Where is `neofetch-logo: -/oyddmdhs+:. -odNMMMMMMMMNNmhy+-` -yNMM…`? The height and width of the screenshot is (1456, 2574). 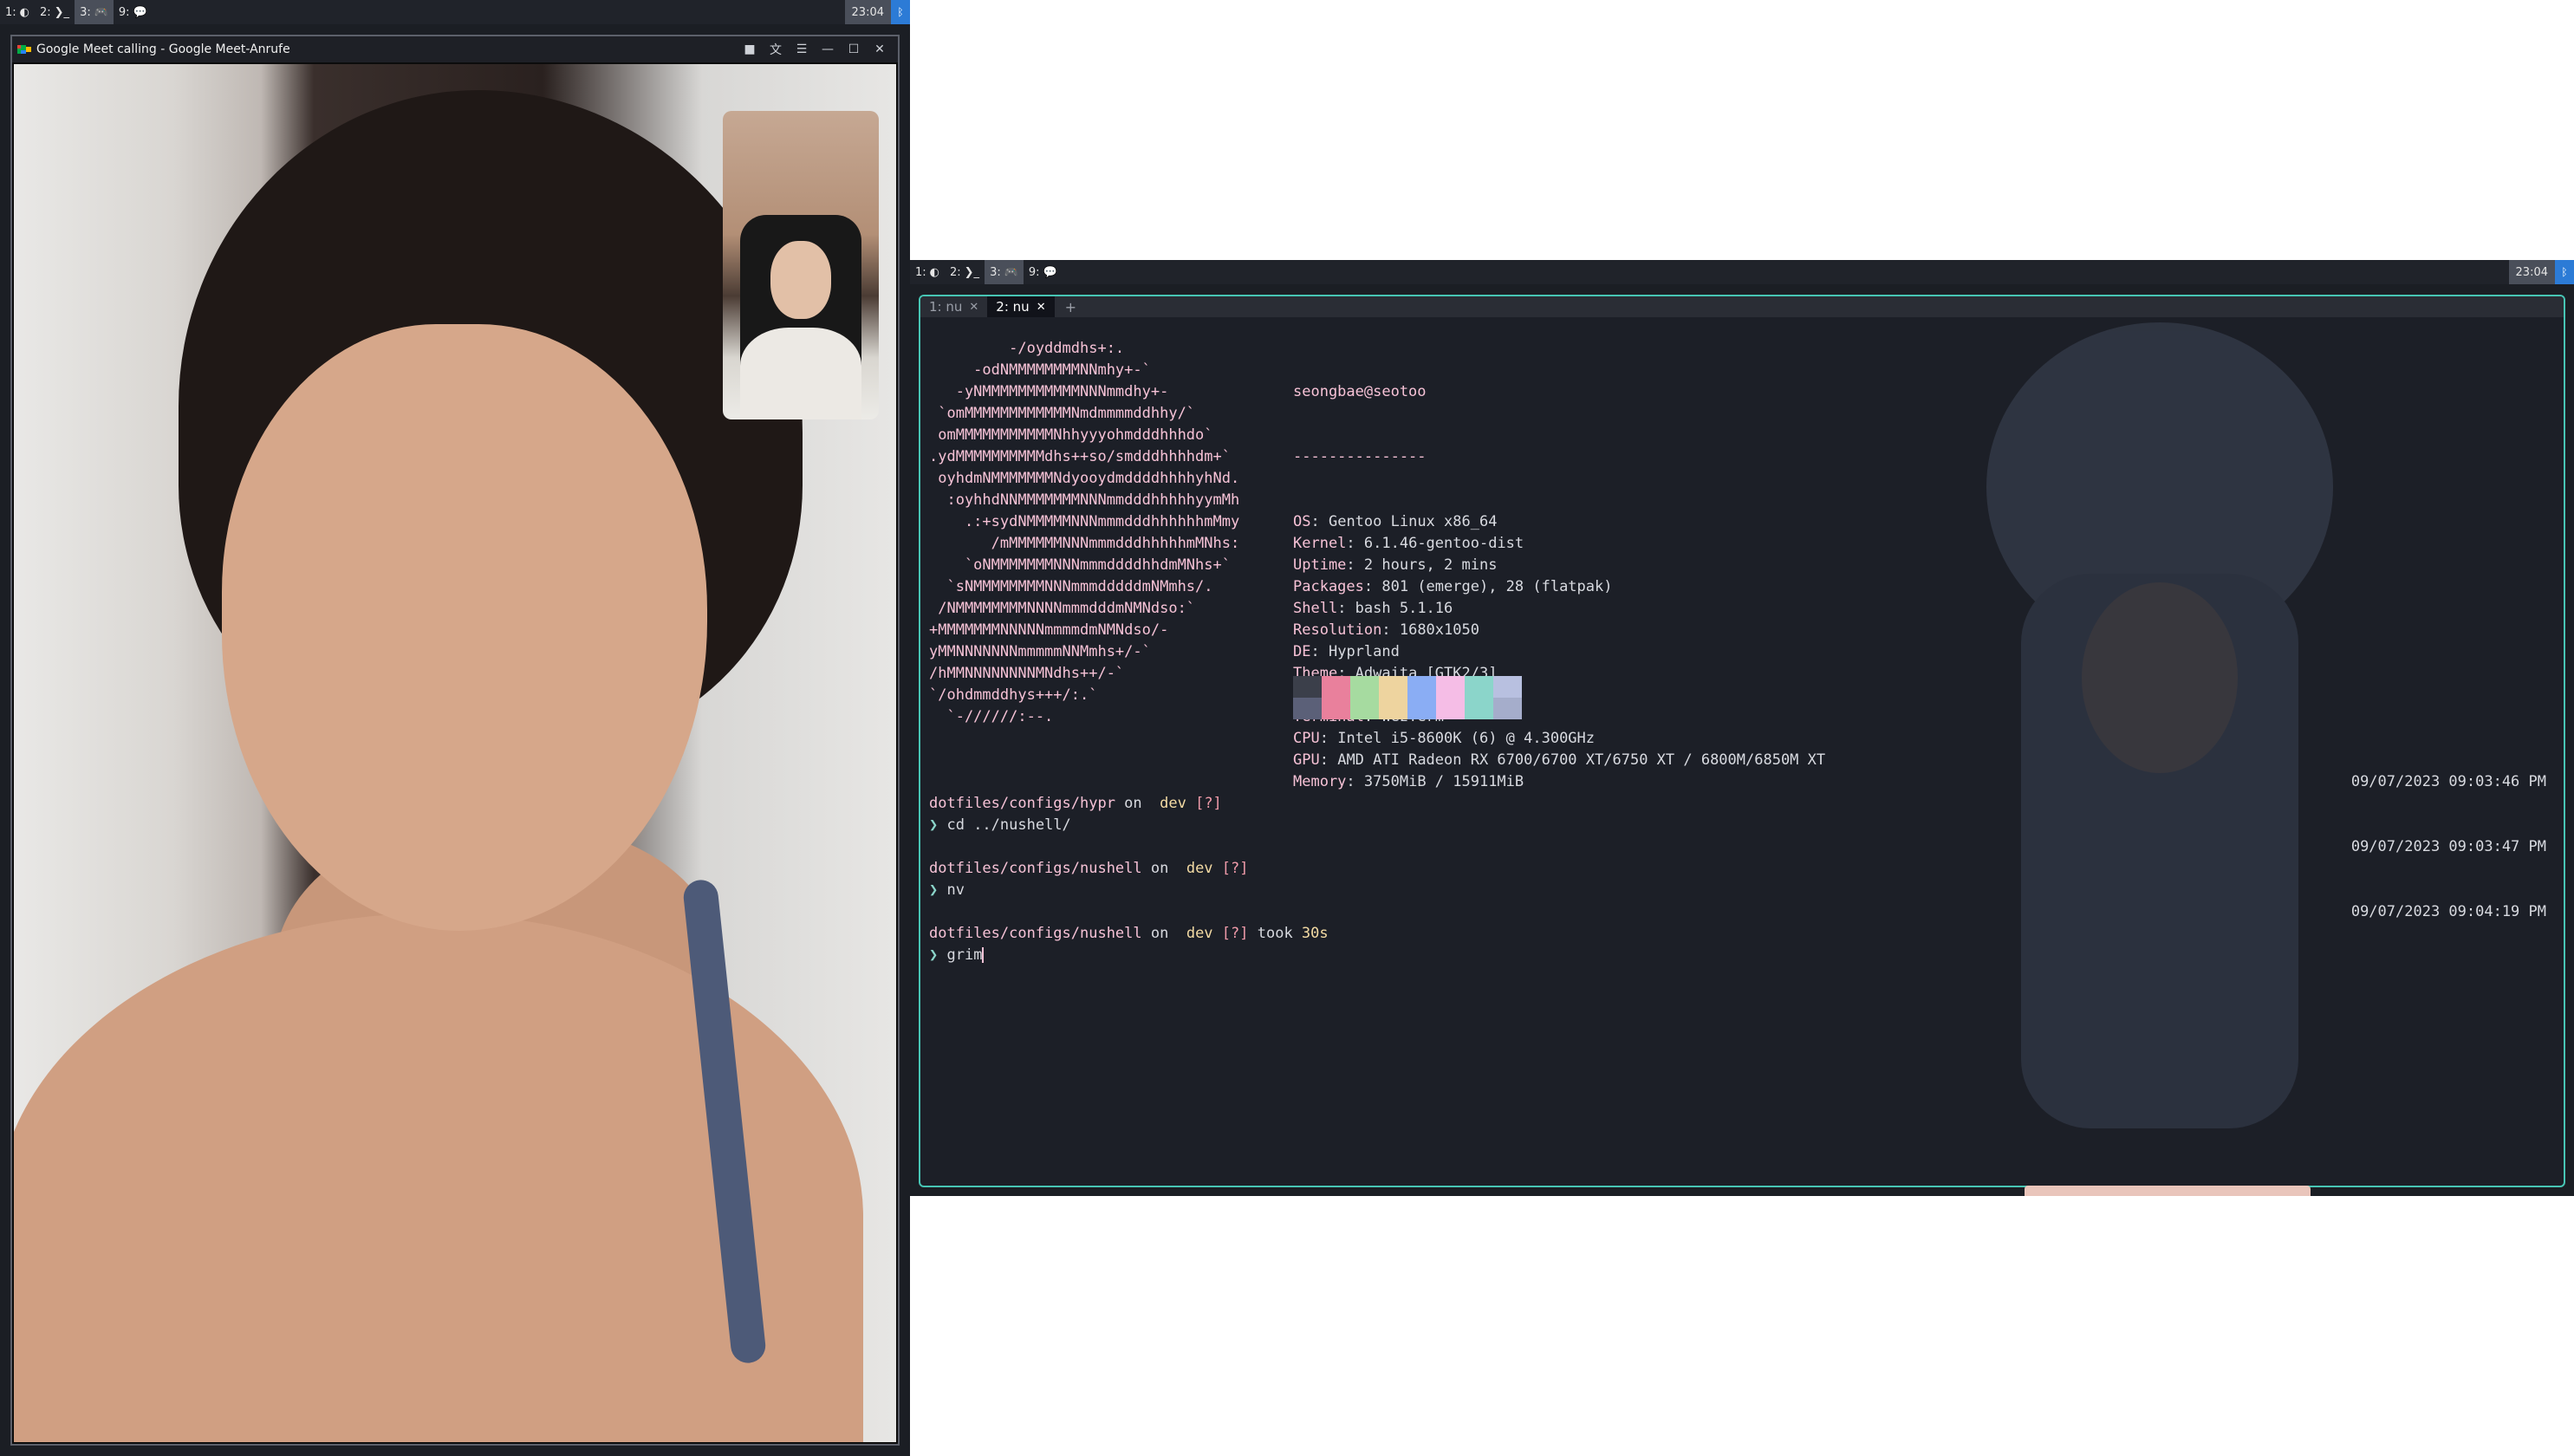 neofetch-logo: -/oyddmdhs+:. -odNMMMMMMMMNNmhy+-` -yNMM… is located at coordinates (1084, 533).